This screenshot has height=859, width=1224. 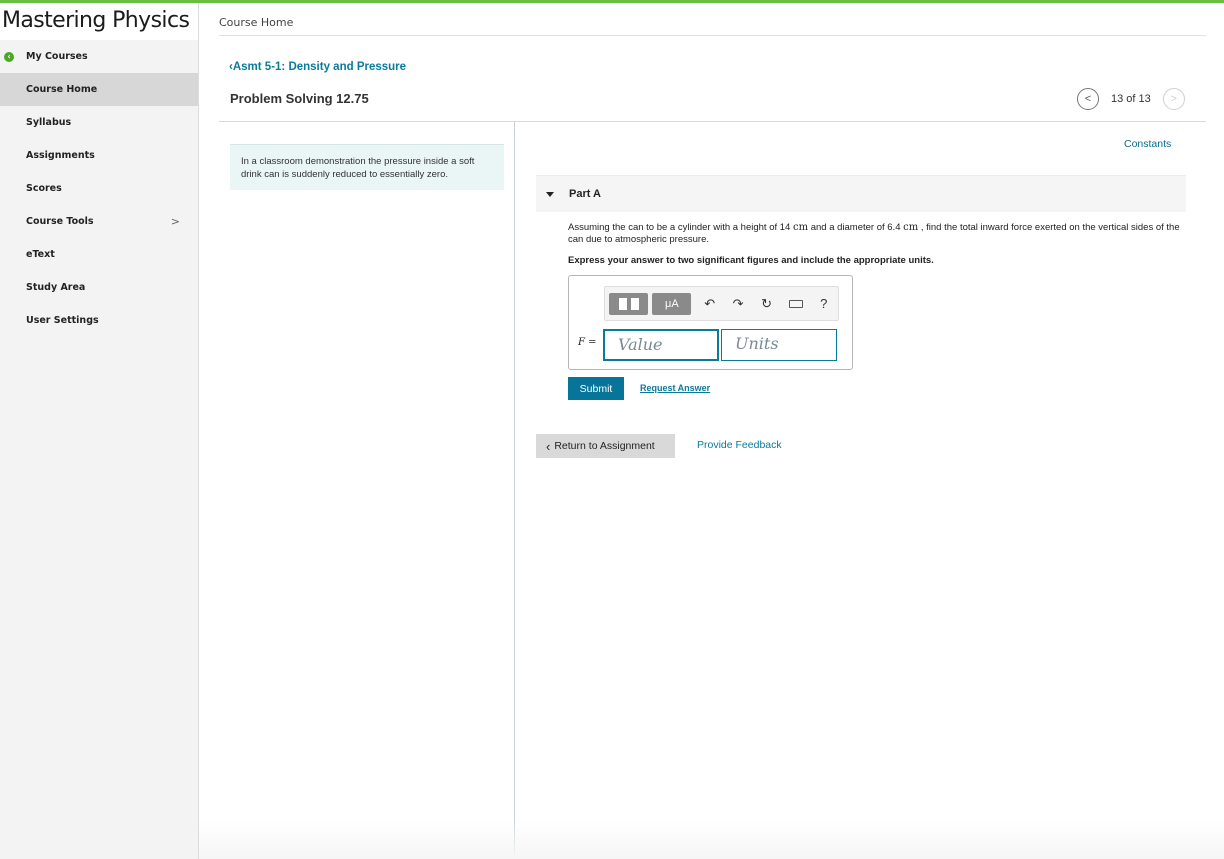 What do you see at coordinates (629, 303) in the screenshot?
I see `templates-button` at bounding box center [629, 303].